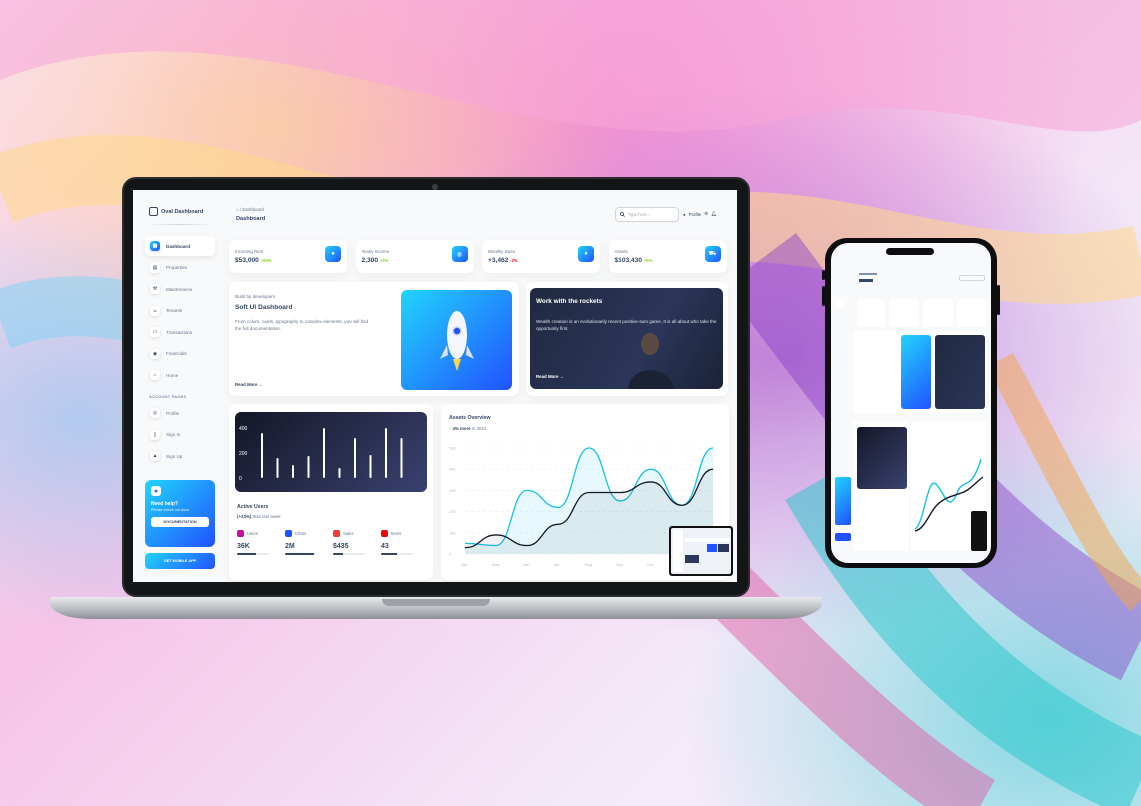 The height and width of the screenshot is (806, 1141). I want to click on sidebar-item-home: ⌂ Home, so click(180, 375).